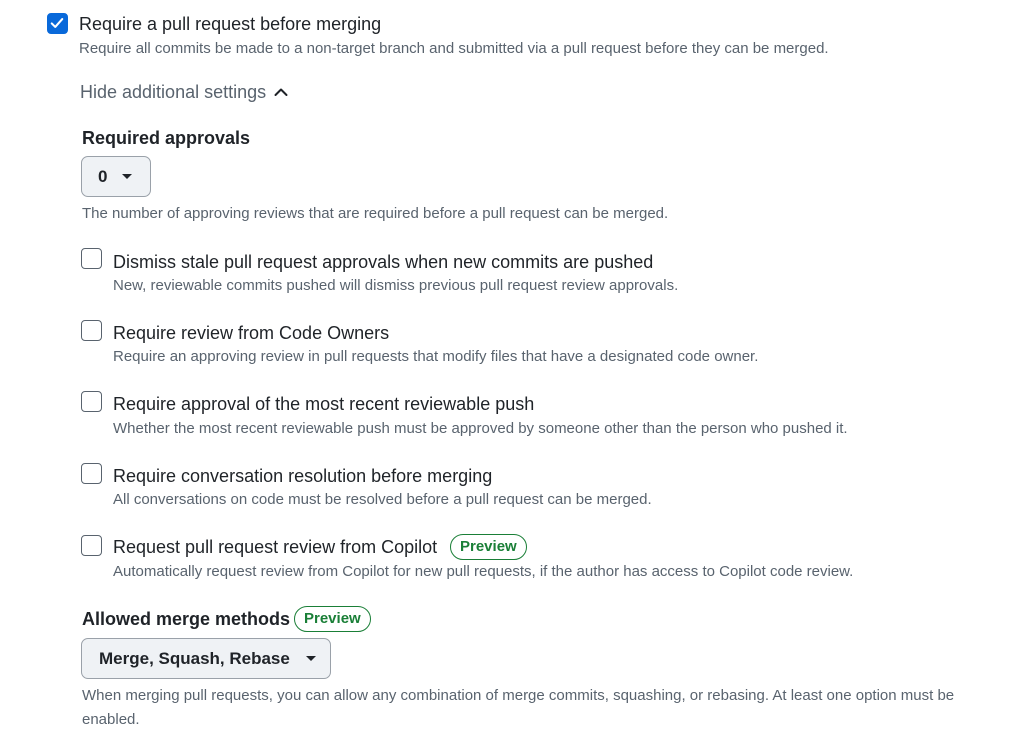 The width and height of the screenshot is (1016, 744). I want to click on check-icon, so click(57, 23).